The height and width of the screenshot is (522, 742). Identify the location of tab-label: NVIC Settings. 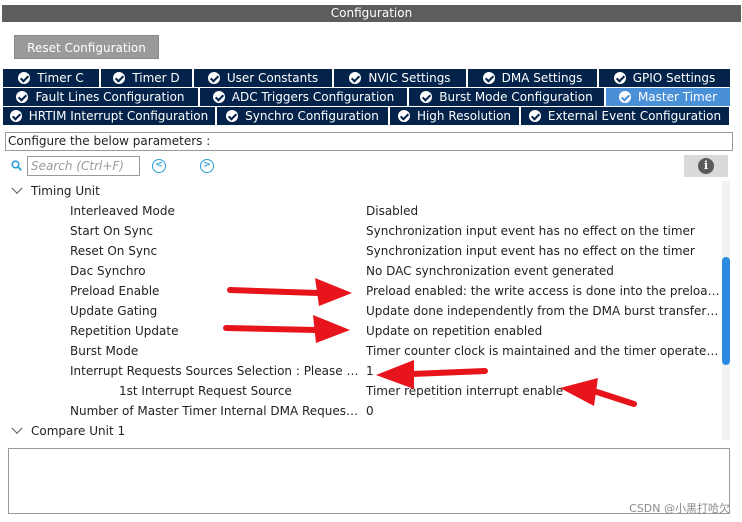
(409, 78).